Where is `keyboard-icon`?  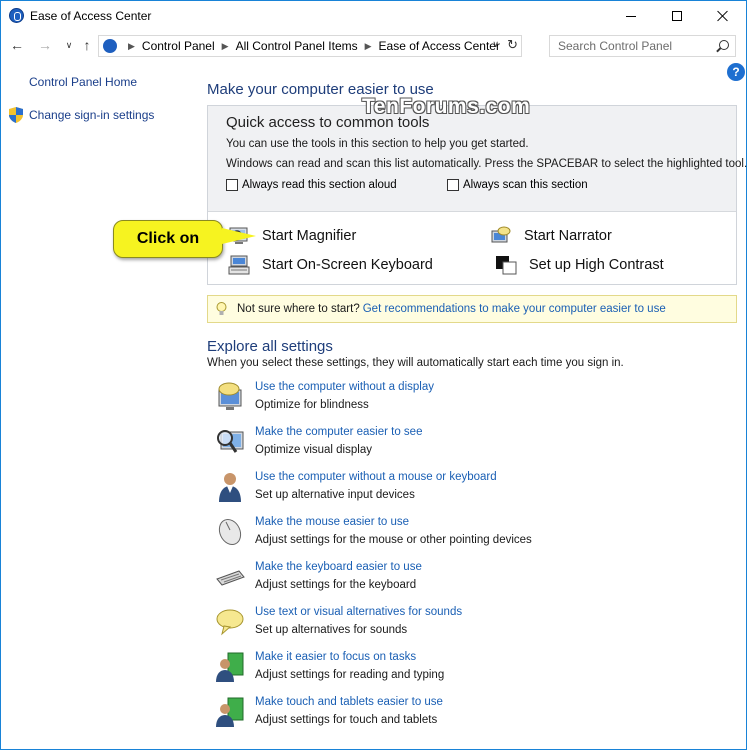
keyboard-icon is located at coordinates (230, 578).